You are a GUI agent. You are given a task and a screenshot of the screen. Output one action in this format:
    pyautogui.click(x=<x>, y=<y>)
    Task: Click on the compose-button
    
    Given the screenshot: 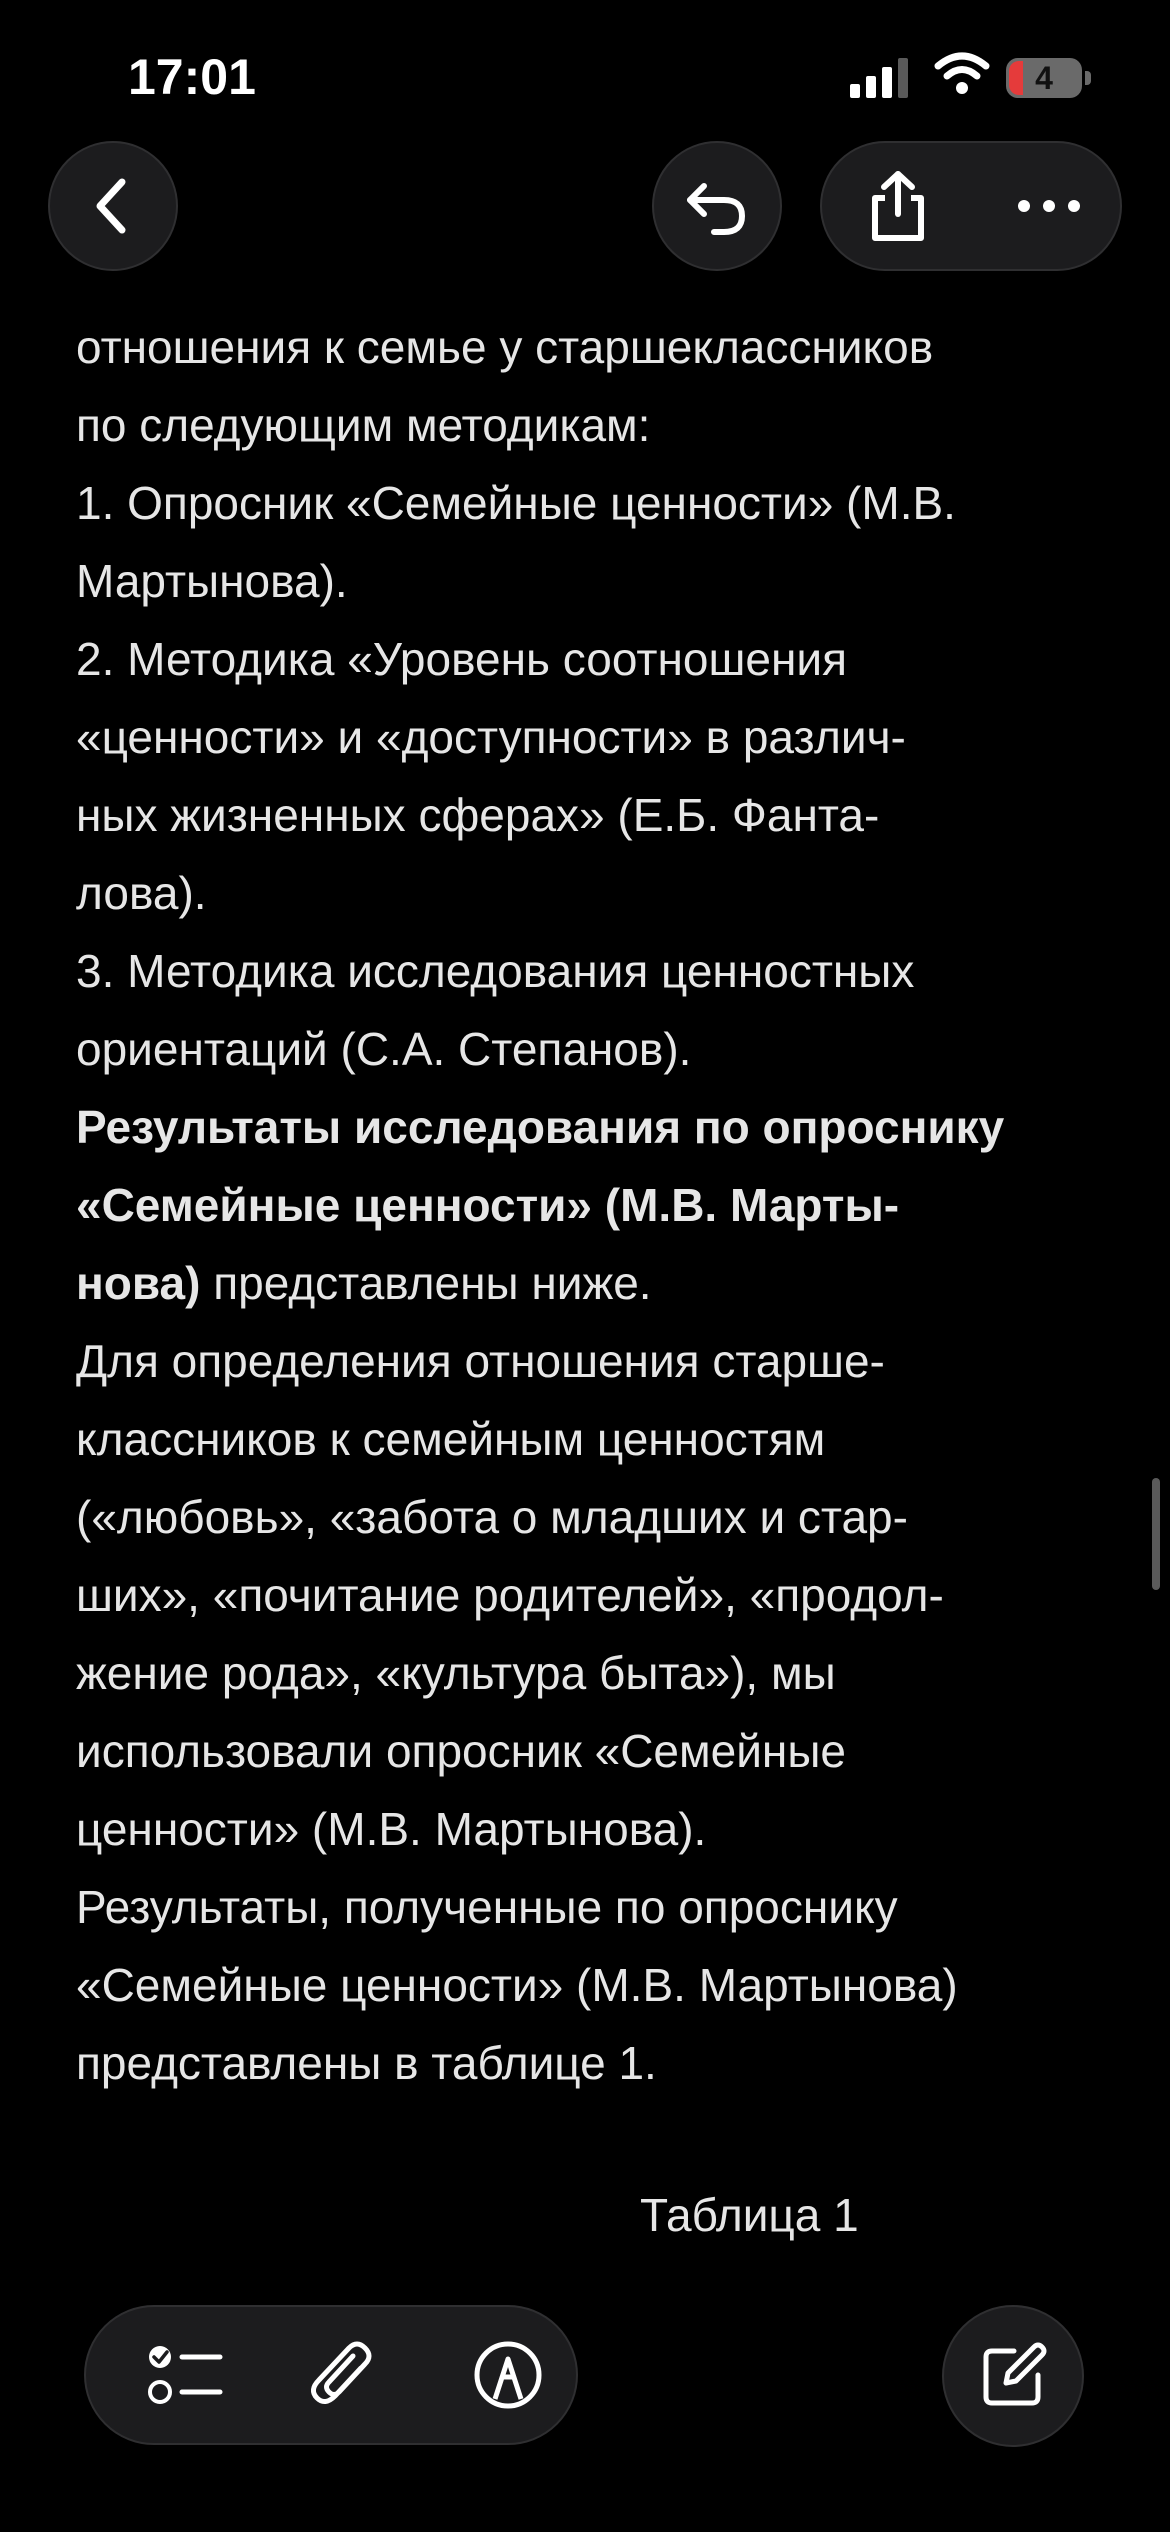 What is the action you would take?
    pyautogui.click(x=1013, y=2376)
    